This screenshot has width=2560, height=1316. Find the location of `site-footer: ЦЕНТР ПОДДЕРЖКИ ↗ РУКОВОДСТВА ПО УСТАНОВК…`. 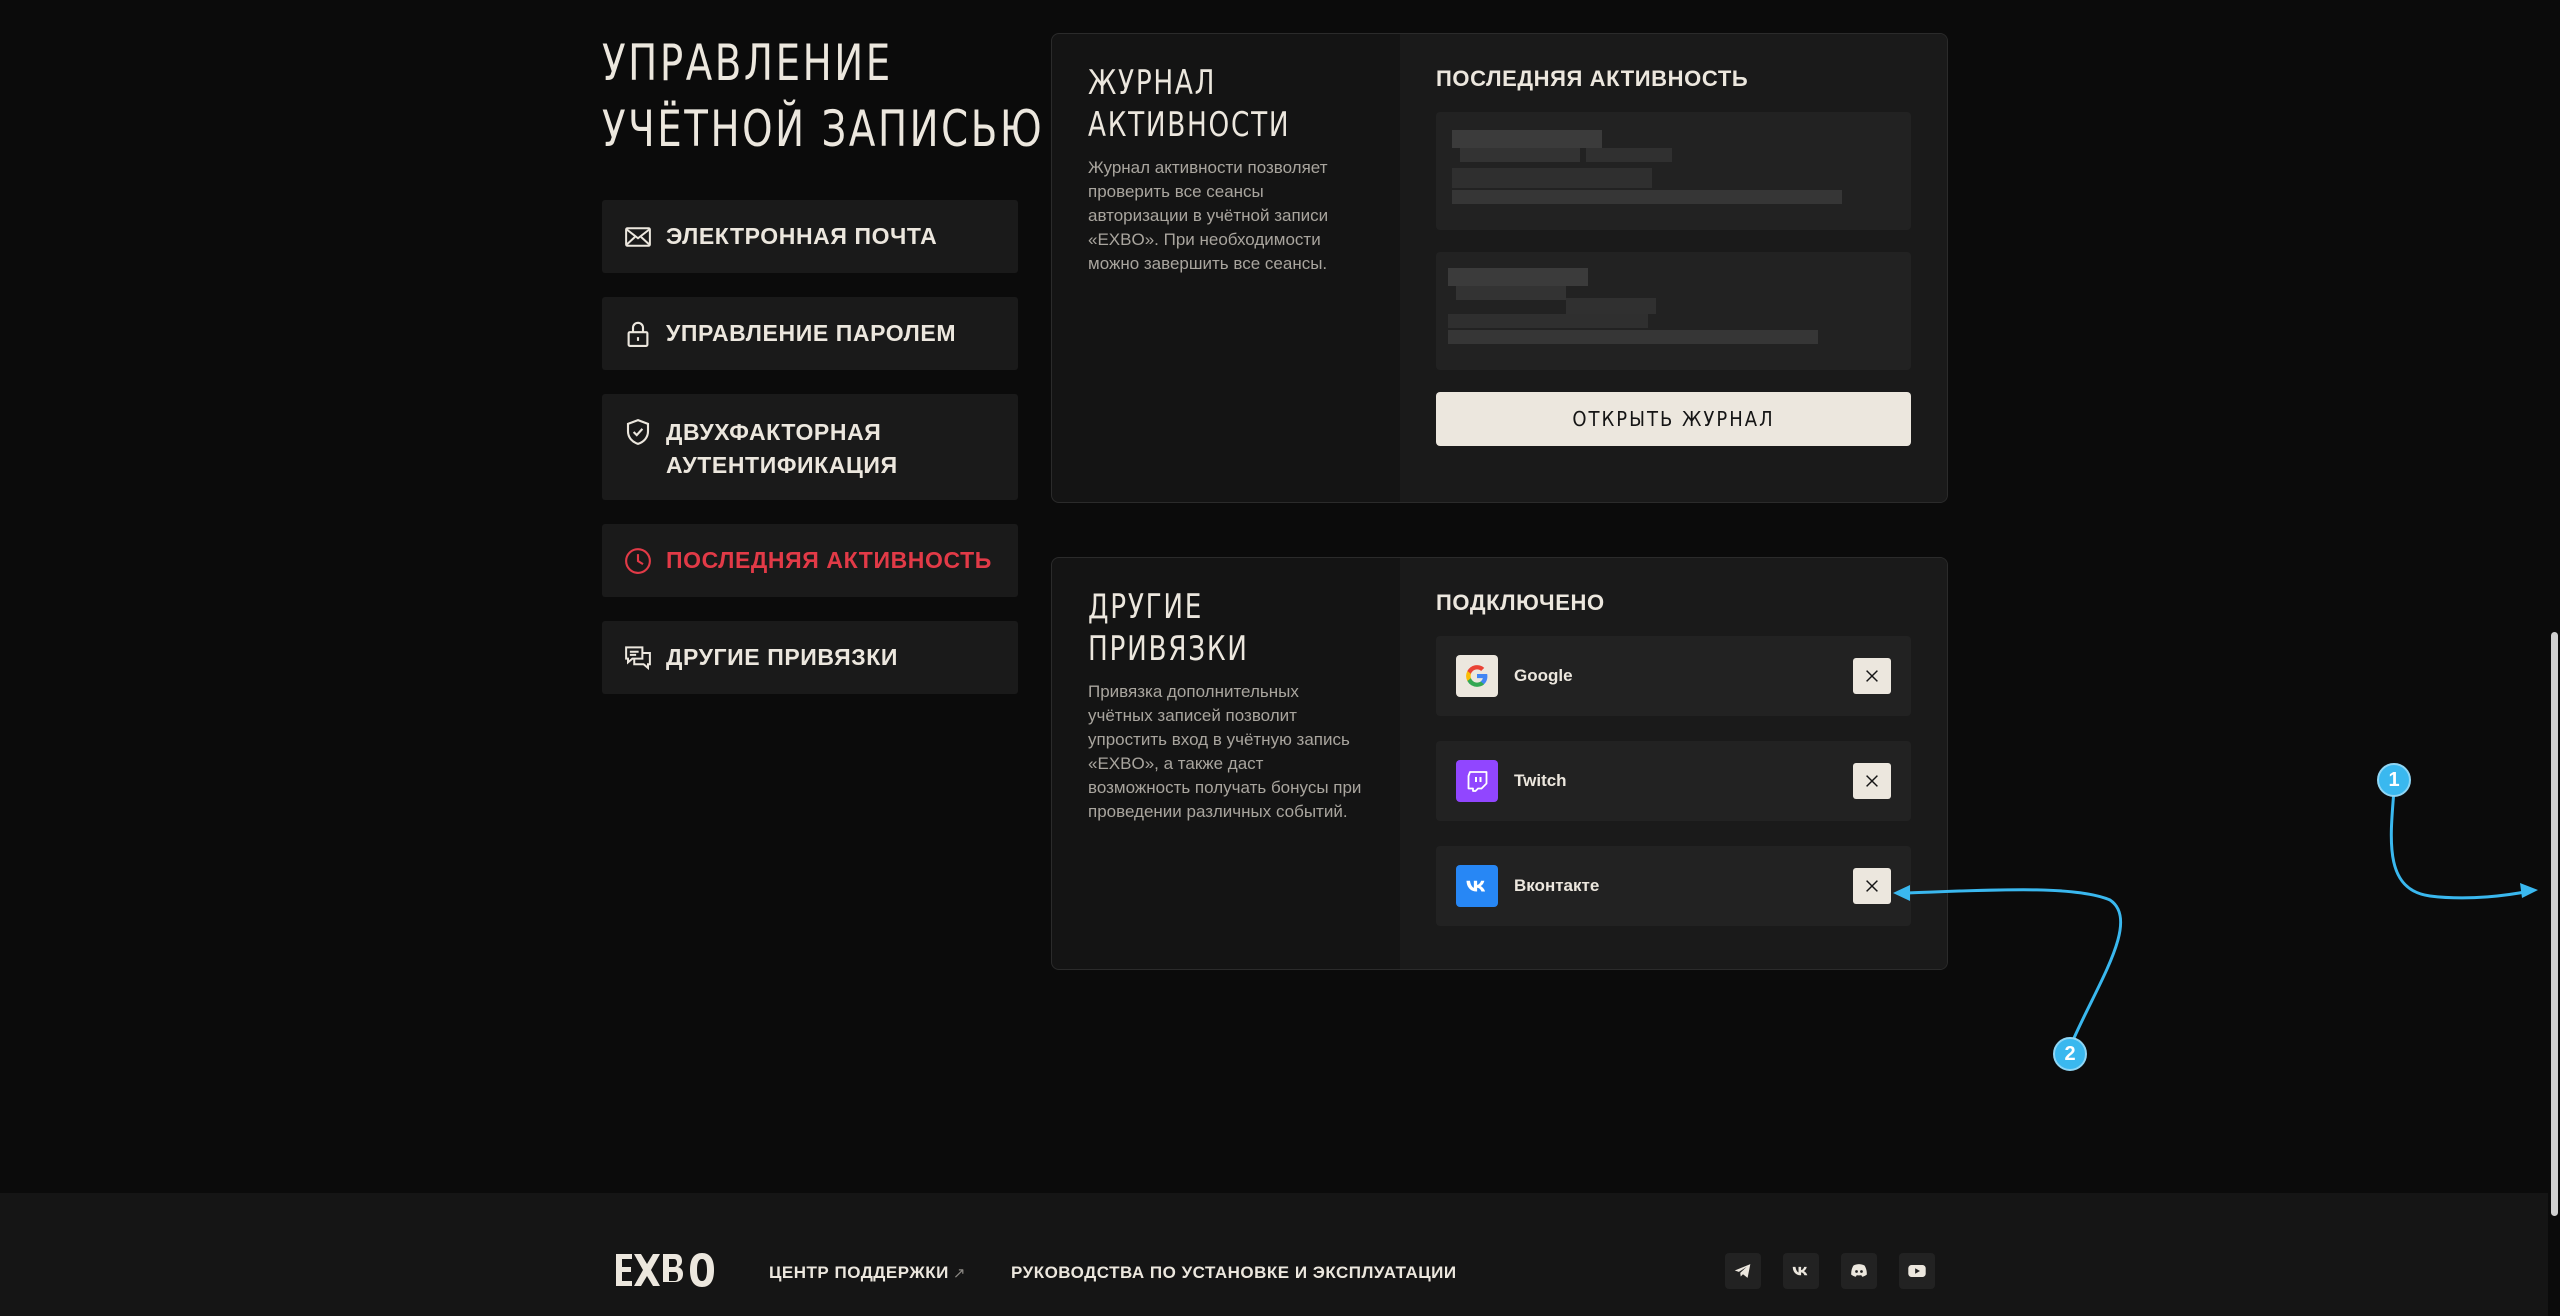

site-footer: ЦЕНТР ПОДДЕРЖКИ ↗ РУКОВОДСТВА ПО УСТАНОВК… is located at coordinates (1274, 1254).